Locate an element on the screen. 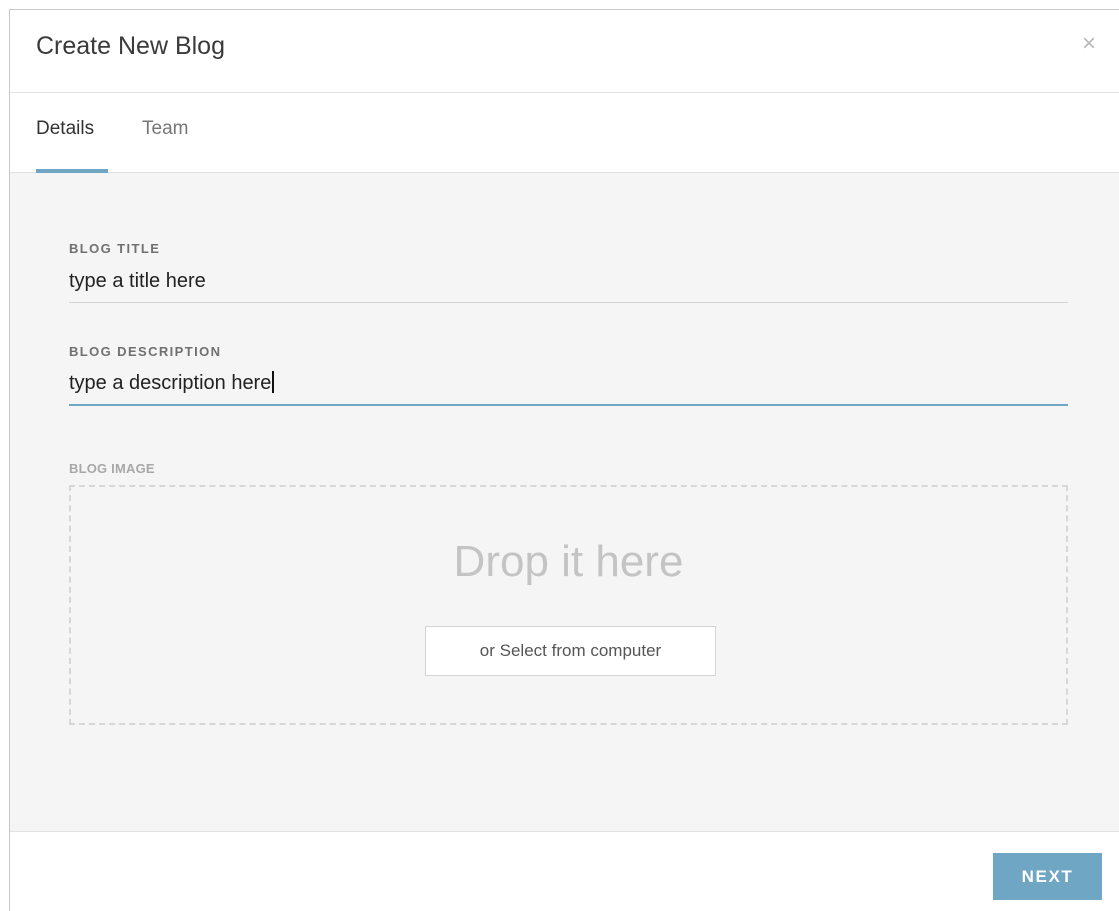 The height and width of the screenshot is (911, 1119). tab-bar: Details Team is located at coordinates (564, 133).